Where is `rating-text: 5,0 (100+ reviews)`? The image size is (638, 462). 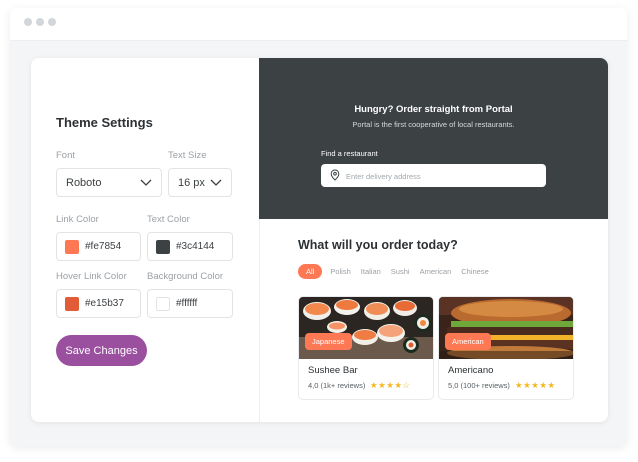 rating-text: 5,0 (100+ reviews) is located at coordinates (479, 385).